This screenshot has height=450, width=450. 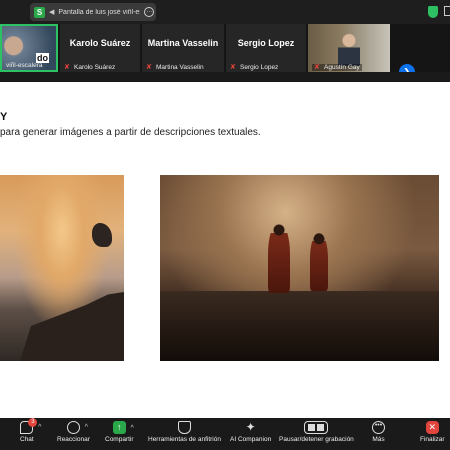 I want to click on participant-label: ✘ Agustín Gay, so click(x=337, y=67).